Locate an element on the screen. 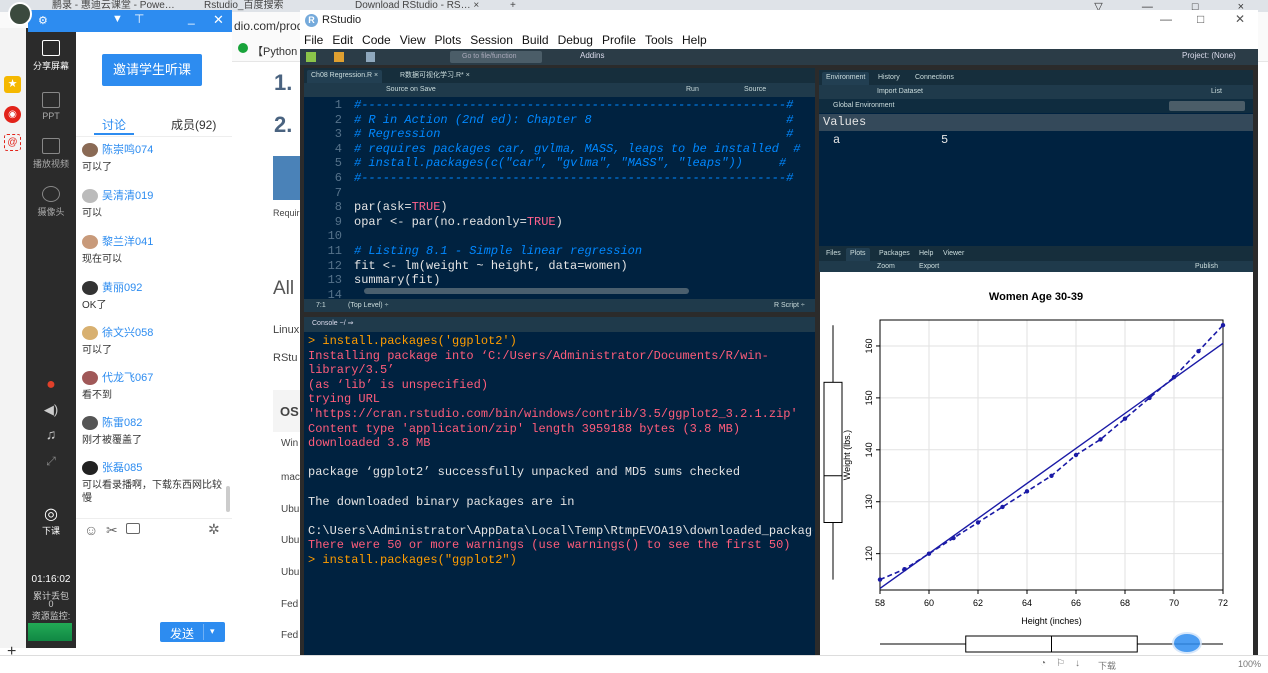  tab-viz-script: R数据可视化学习.R* × is located at coordinates (435, 76).